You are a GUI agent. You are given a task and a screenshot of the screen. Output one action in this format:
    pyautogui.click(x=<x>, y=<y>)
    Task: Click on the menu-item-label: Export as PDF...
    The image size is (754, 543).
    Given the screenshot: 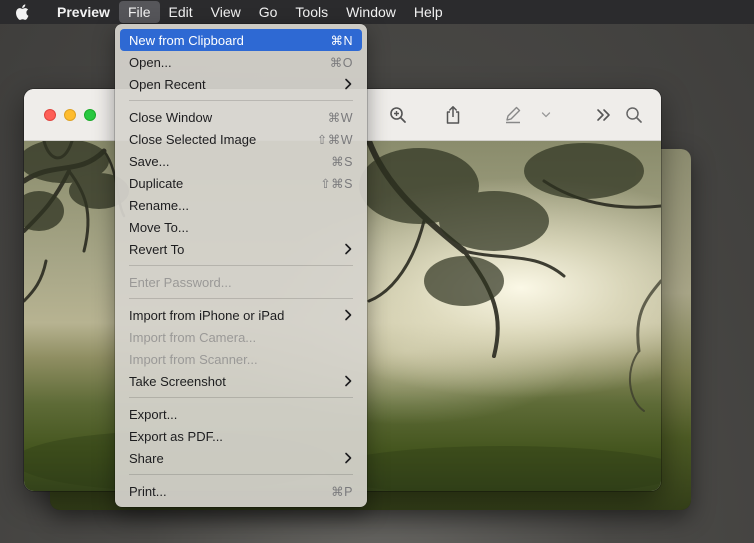 What is the action you would take?
    pyautogui.click(x=176, y=436)
    